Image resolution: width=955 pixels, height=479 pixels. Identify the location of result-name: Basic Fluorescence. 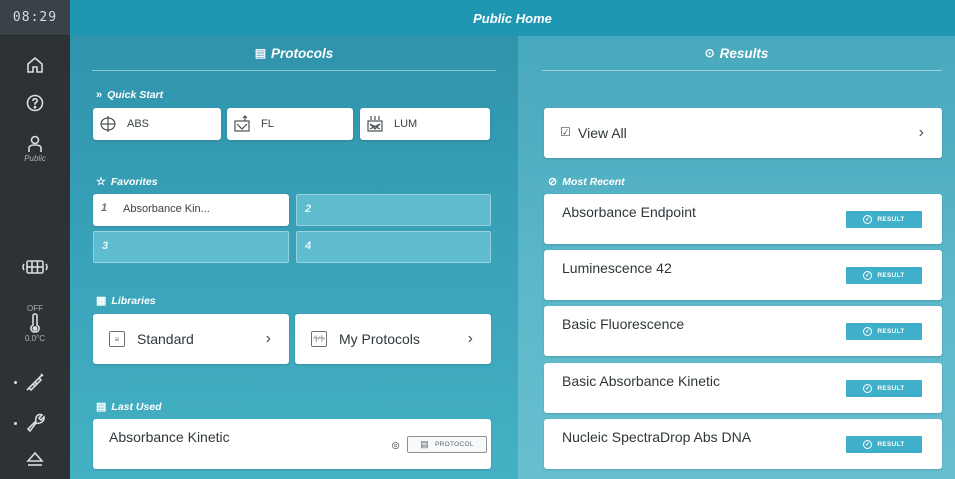
(623, 324).